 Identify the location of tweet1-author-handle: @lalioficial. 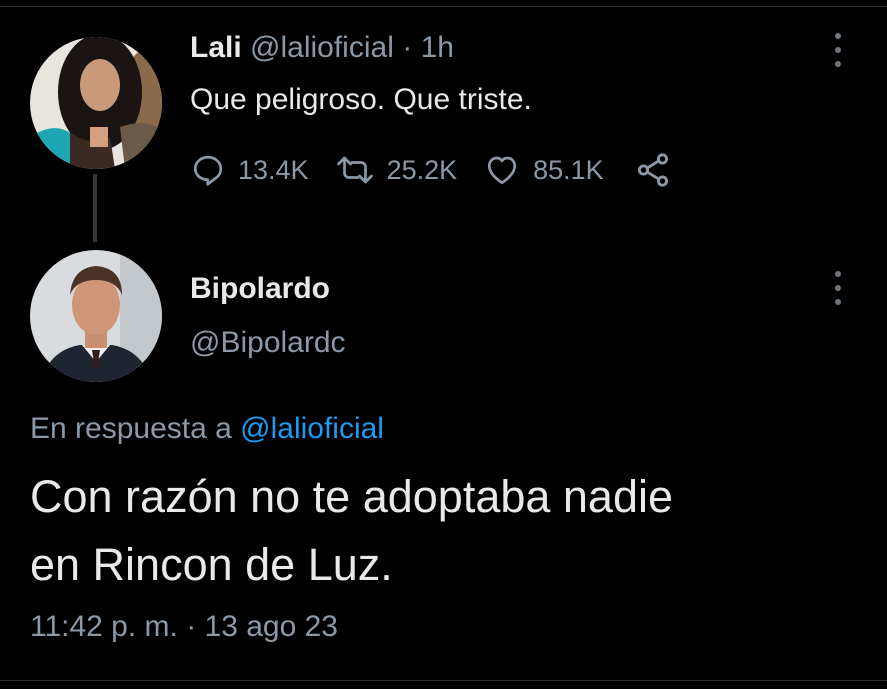
(322, 47).